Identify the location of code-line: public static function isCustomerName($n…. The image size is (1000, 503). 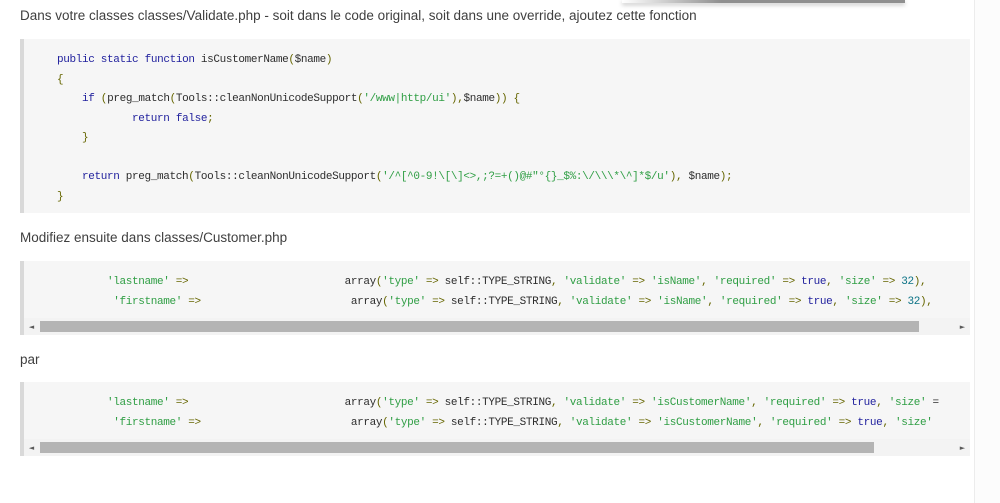
(195, 60).